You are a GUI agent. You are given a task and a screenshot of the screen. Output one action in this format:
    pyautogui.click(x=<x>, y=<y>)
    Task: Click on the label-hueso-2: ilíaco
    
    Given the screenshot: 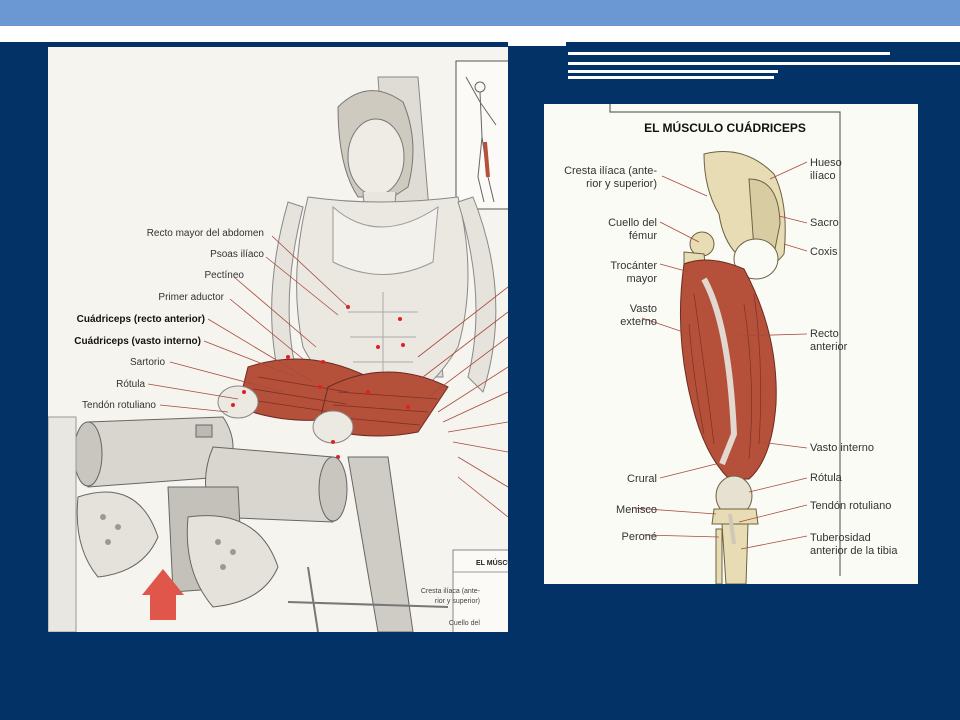 What is the action you would take?
    pyautogui.click(x=823, y=176)
    